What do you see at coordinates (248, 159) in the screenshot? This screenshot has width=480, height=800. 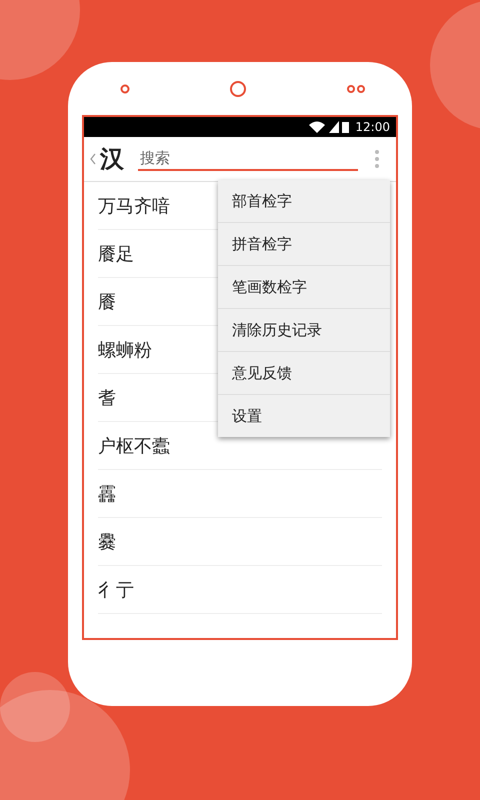 I see `search-field: 搜索` at bounding box center [248, 159].